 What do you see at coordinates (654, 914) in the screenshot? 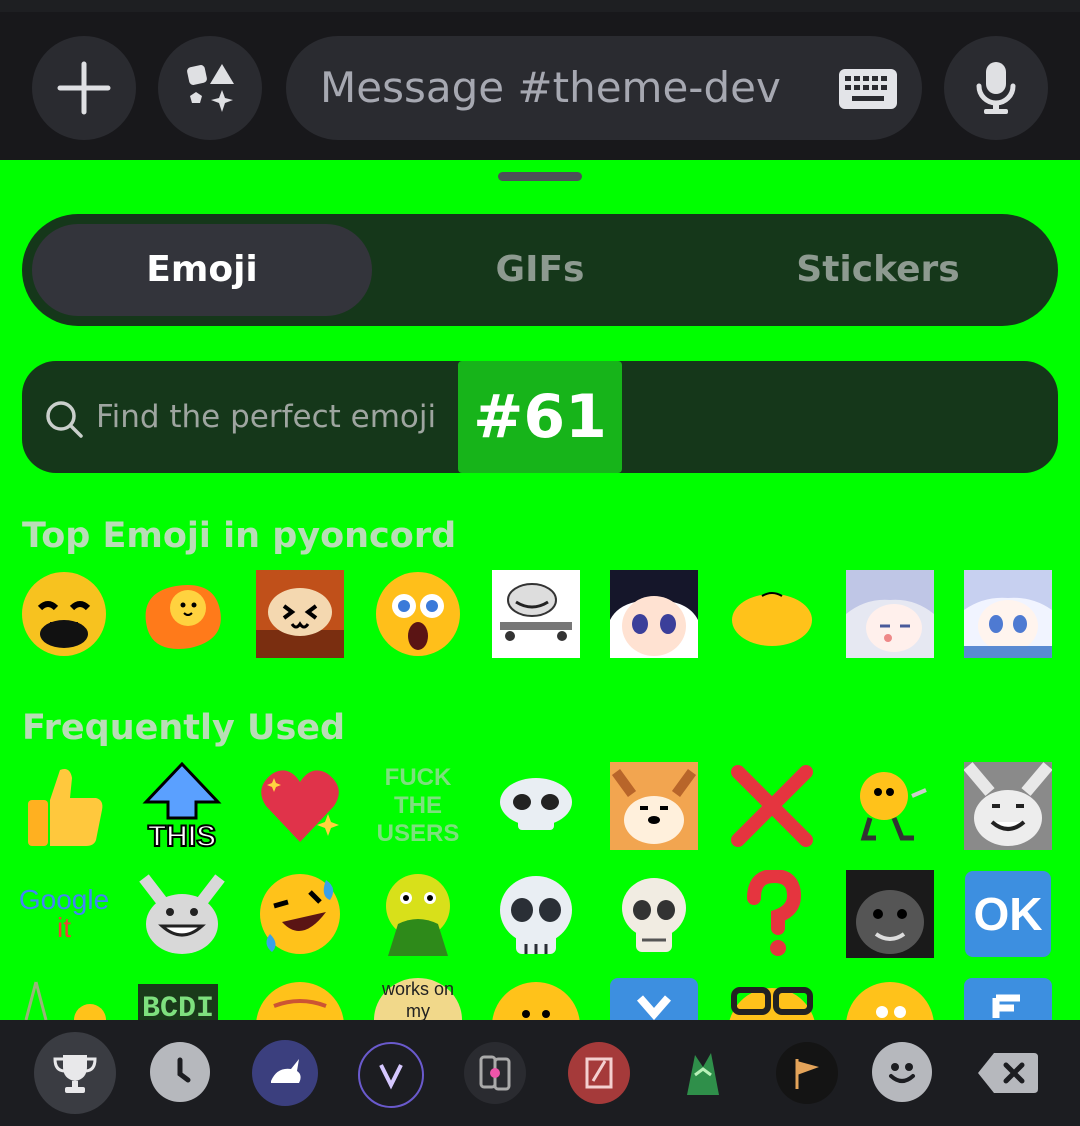
I see `emoji-skull-realistic` at bounding box center [654, 914].